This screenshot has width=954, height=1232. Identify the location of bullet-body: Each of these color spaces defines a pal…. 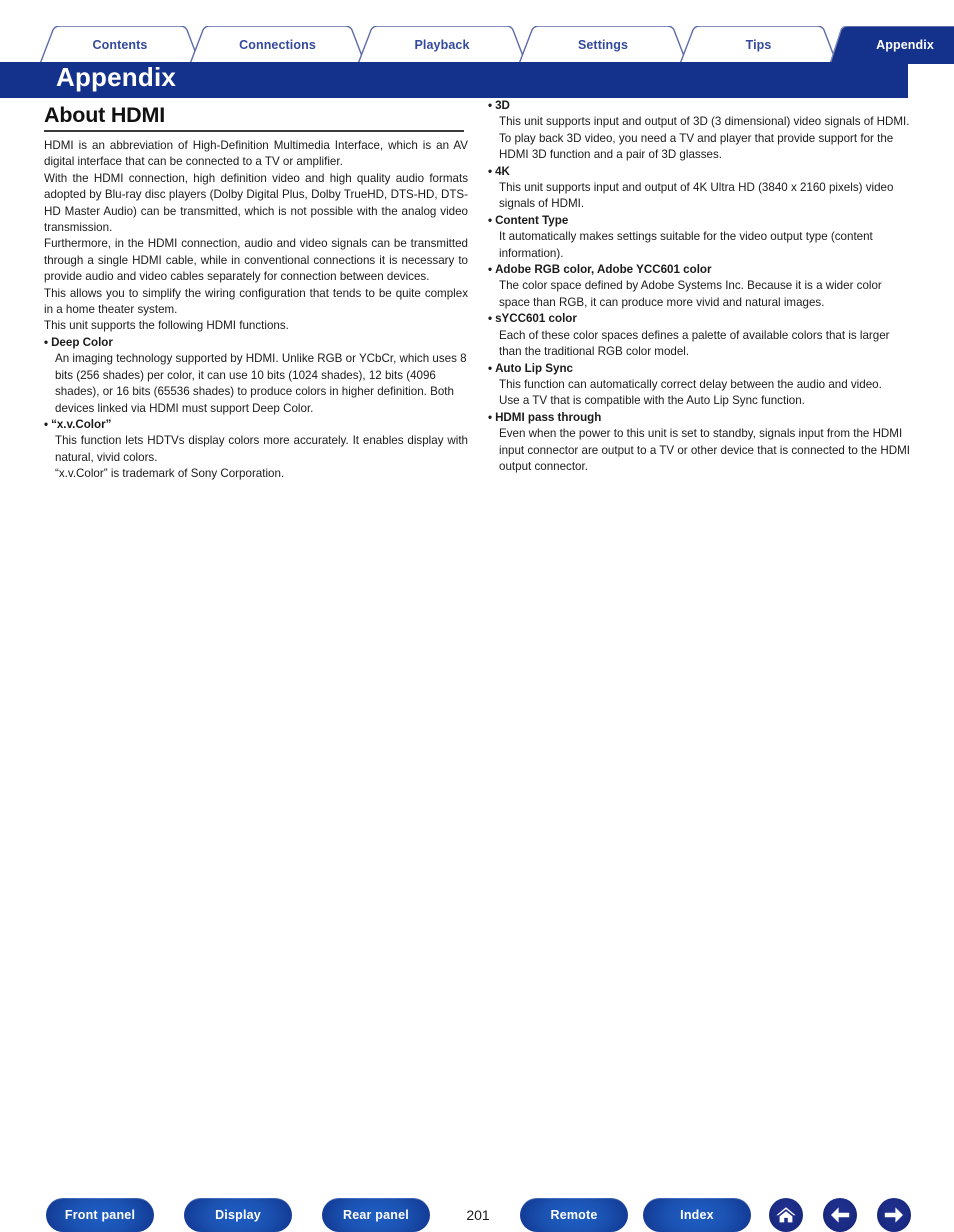
(694, 343).